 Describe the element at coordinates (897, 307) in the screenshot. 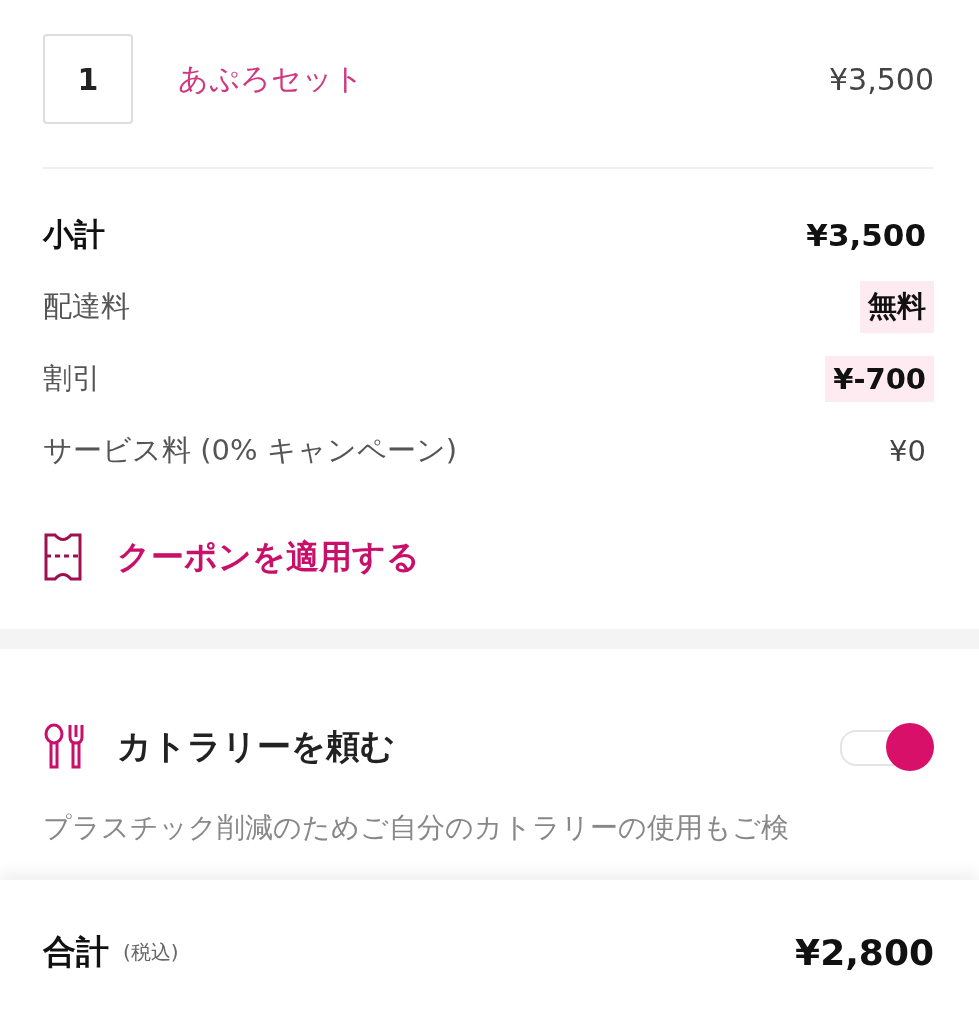

I see `summary-value: 無料` at that location.